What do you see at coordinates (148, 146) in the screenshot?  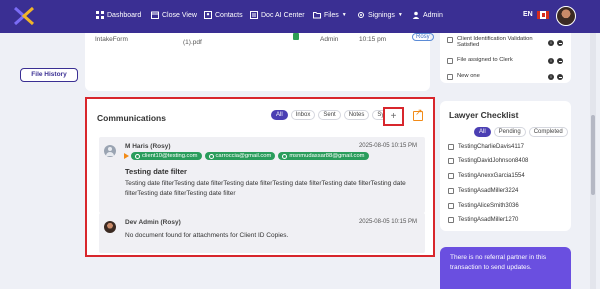 I see `message-sender: M Haris (Rosy)` at bounding box center [148, 146].